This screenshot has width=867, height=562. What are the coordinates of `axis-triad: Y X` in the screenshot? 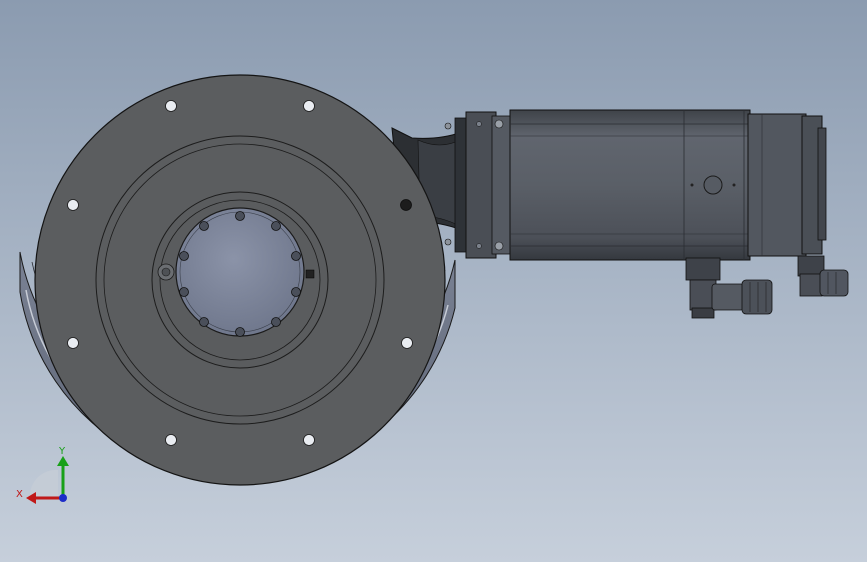 It's located at (42, 475).